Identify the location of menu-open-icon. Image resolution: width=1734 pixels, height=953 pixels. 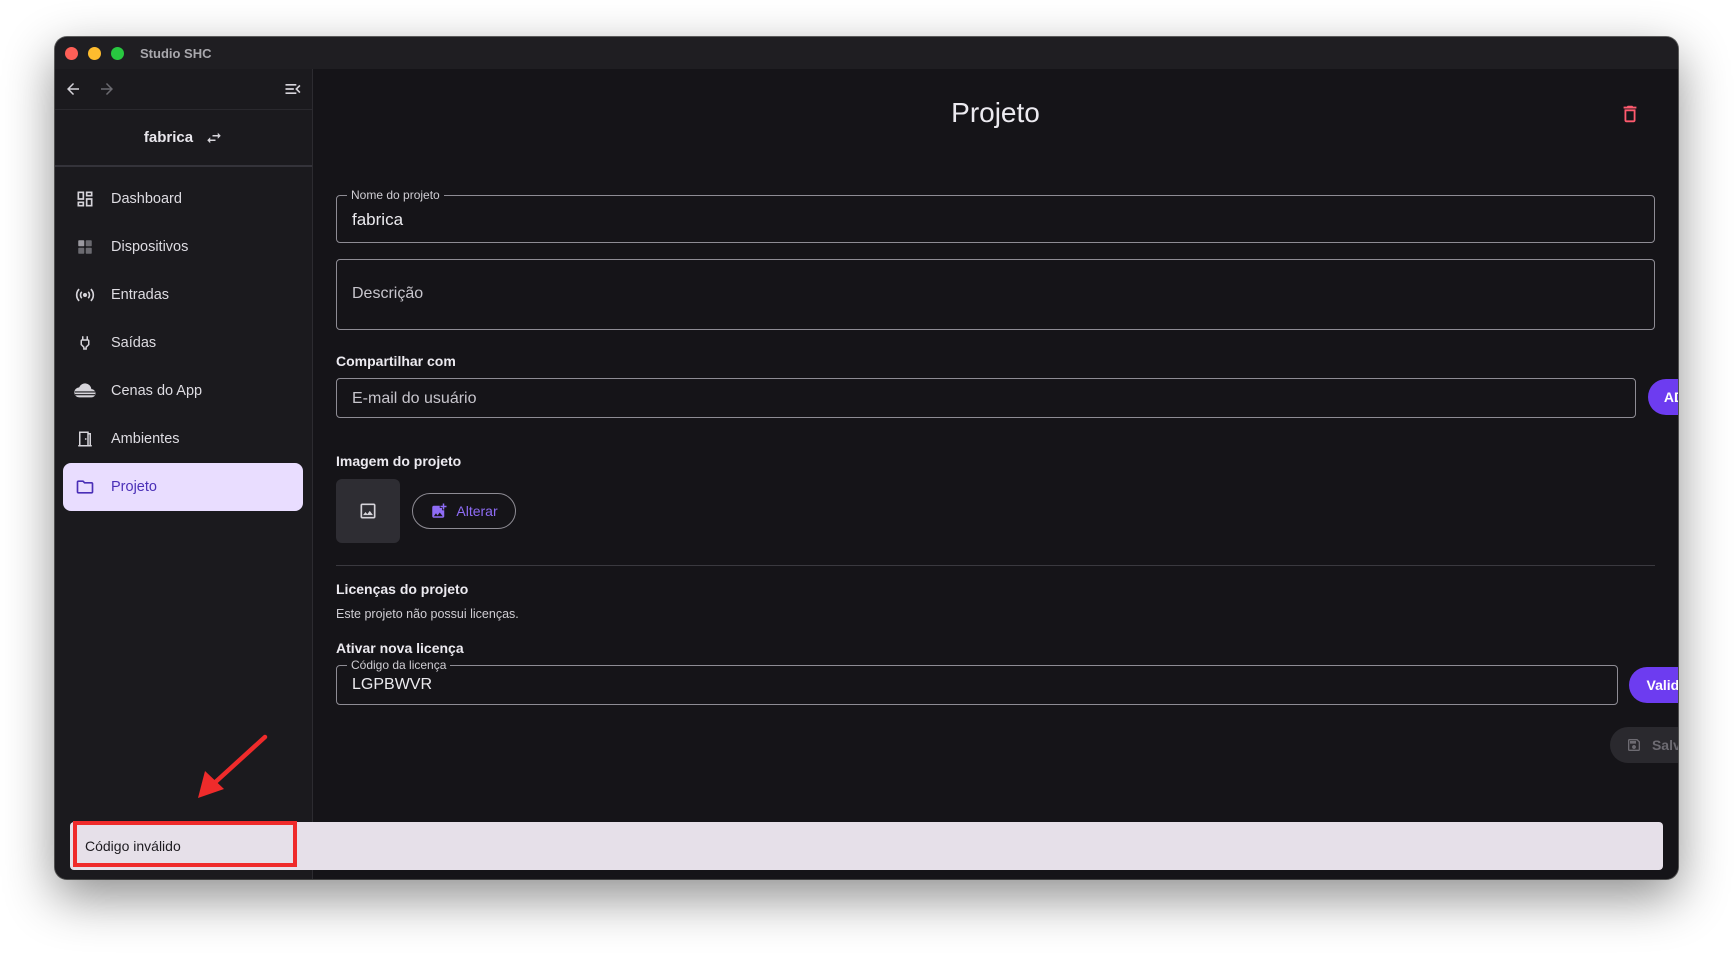
(293, 89).